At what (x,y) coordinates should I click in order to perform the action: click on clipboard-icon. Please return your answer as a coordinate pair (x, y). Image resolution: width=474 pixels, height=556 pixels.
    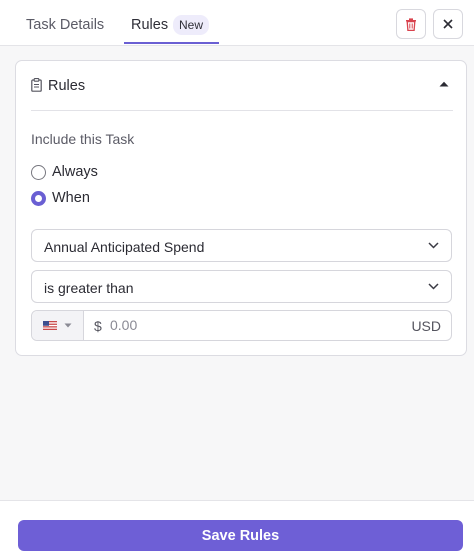
    Looking at the image, I should click on (36, 85).